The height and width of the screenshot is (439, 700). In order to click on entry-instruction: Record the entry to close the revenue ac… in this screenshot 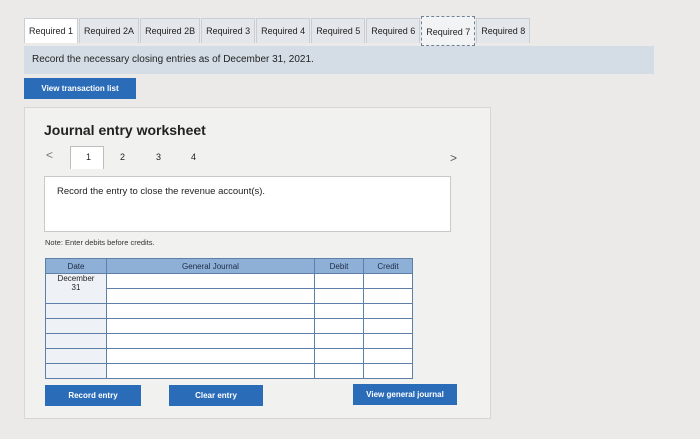, I will do `click(247, 204)`.